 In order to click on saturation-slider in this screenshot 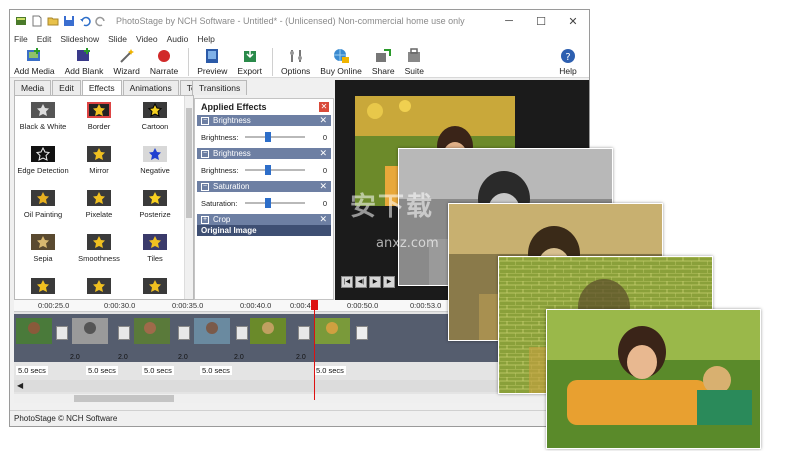, I will do `click(275, 203)`.